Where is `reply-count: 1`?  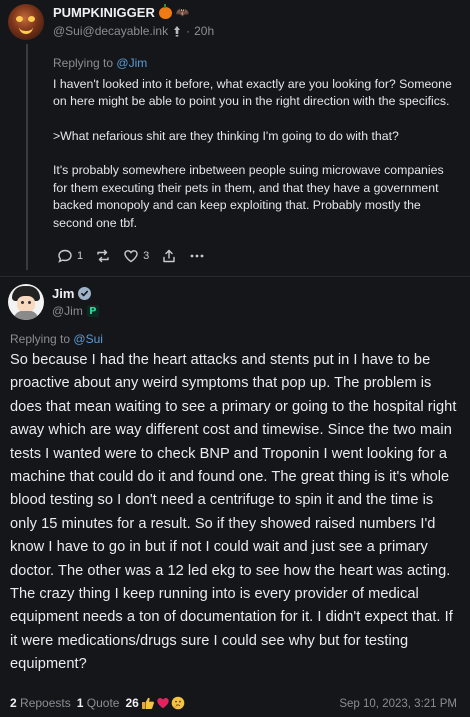
reply-count: 1 is located at coordinates (80, 256).